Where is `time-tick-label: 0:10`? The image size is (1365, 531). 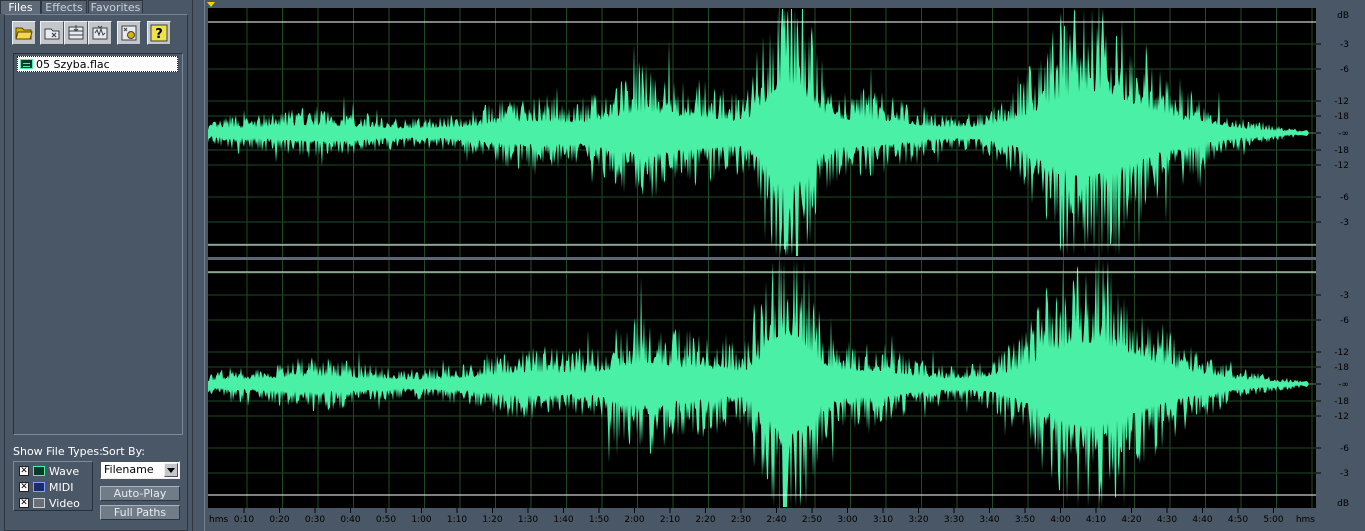 time-tick-label: 0:10 is located at coordinates (244, 520).